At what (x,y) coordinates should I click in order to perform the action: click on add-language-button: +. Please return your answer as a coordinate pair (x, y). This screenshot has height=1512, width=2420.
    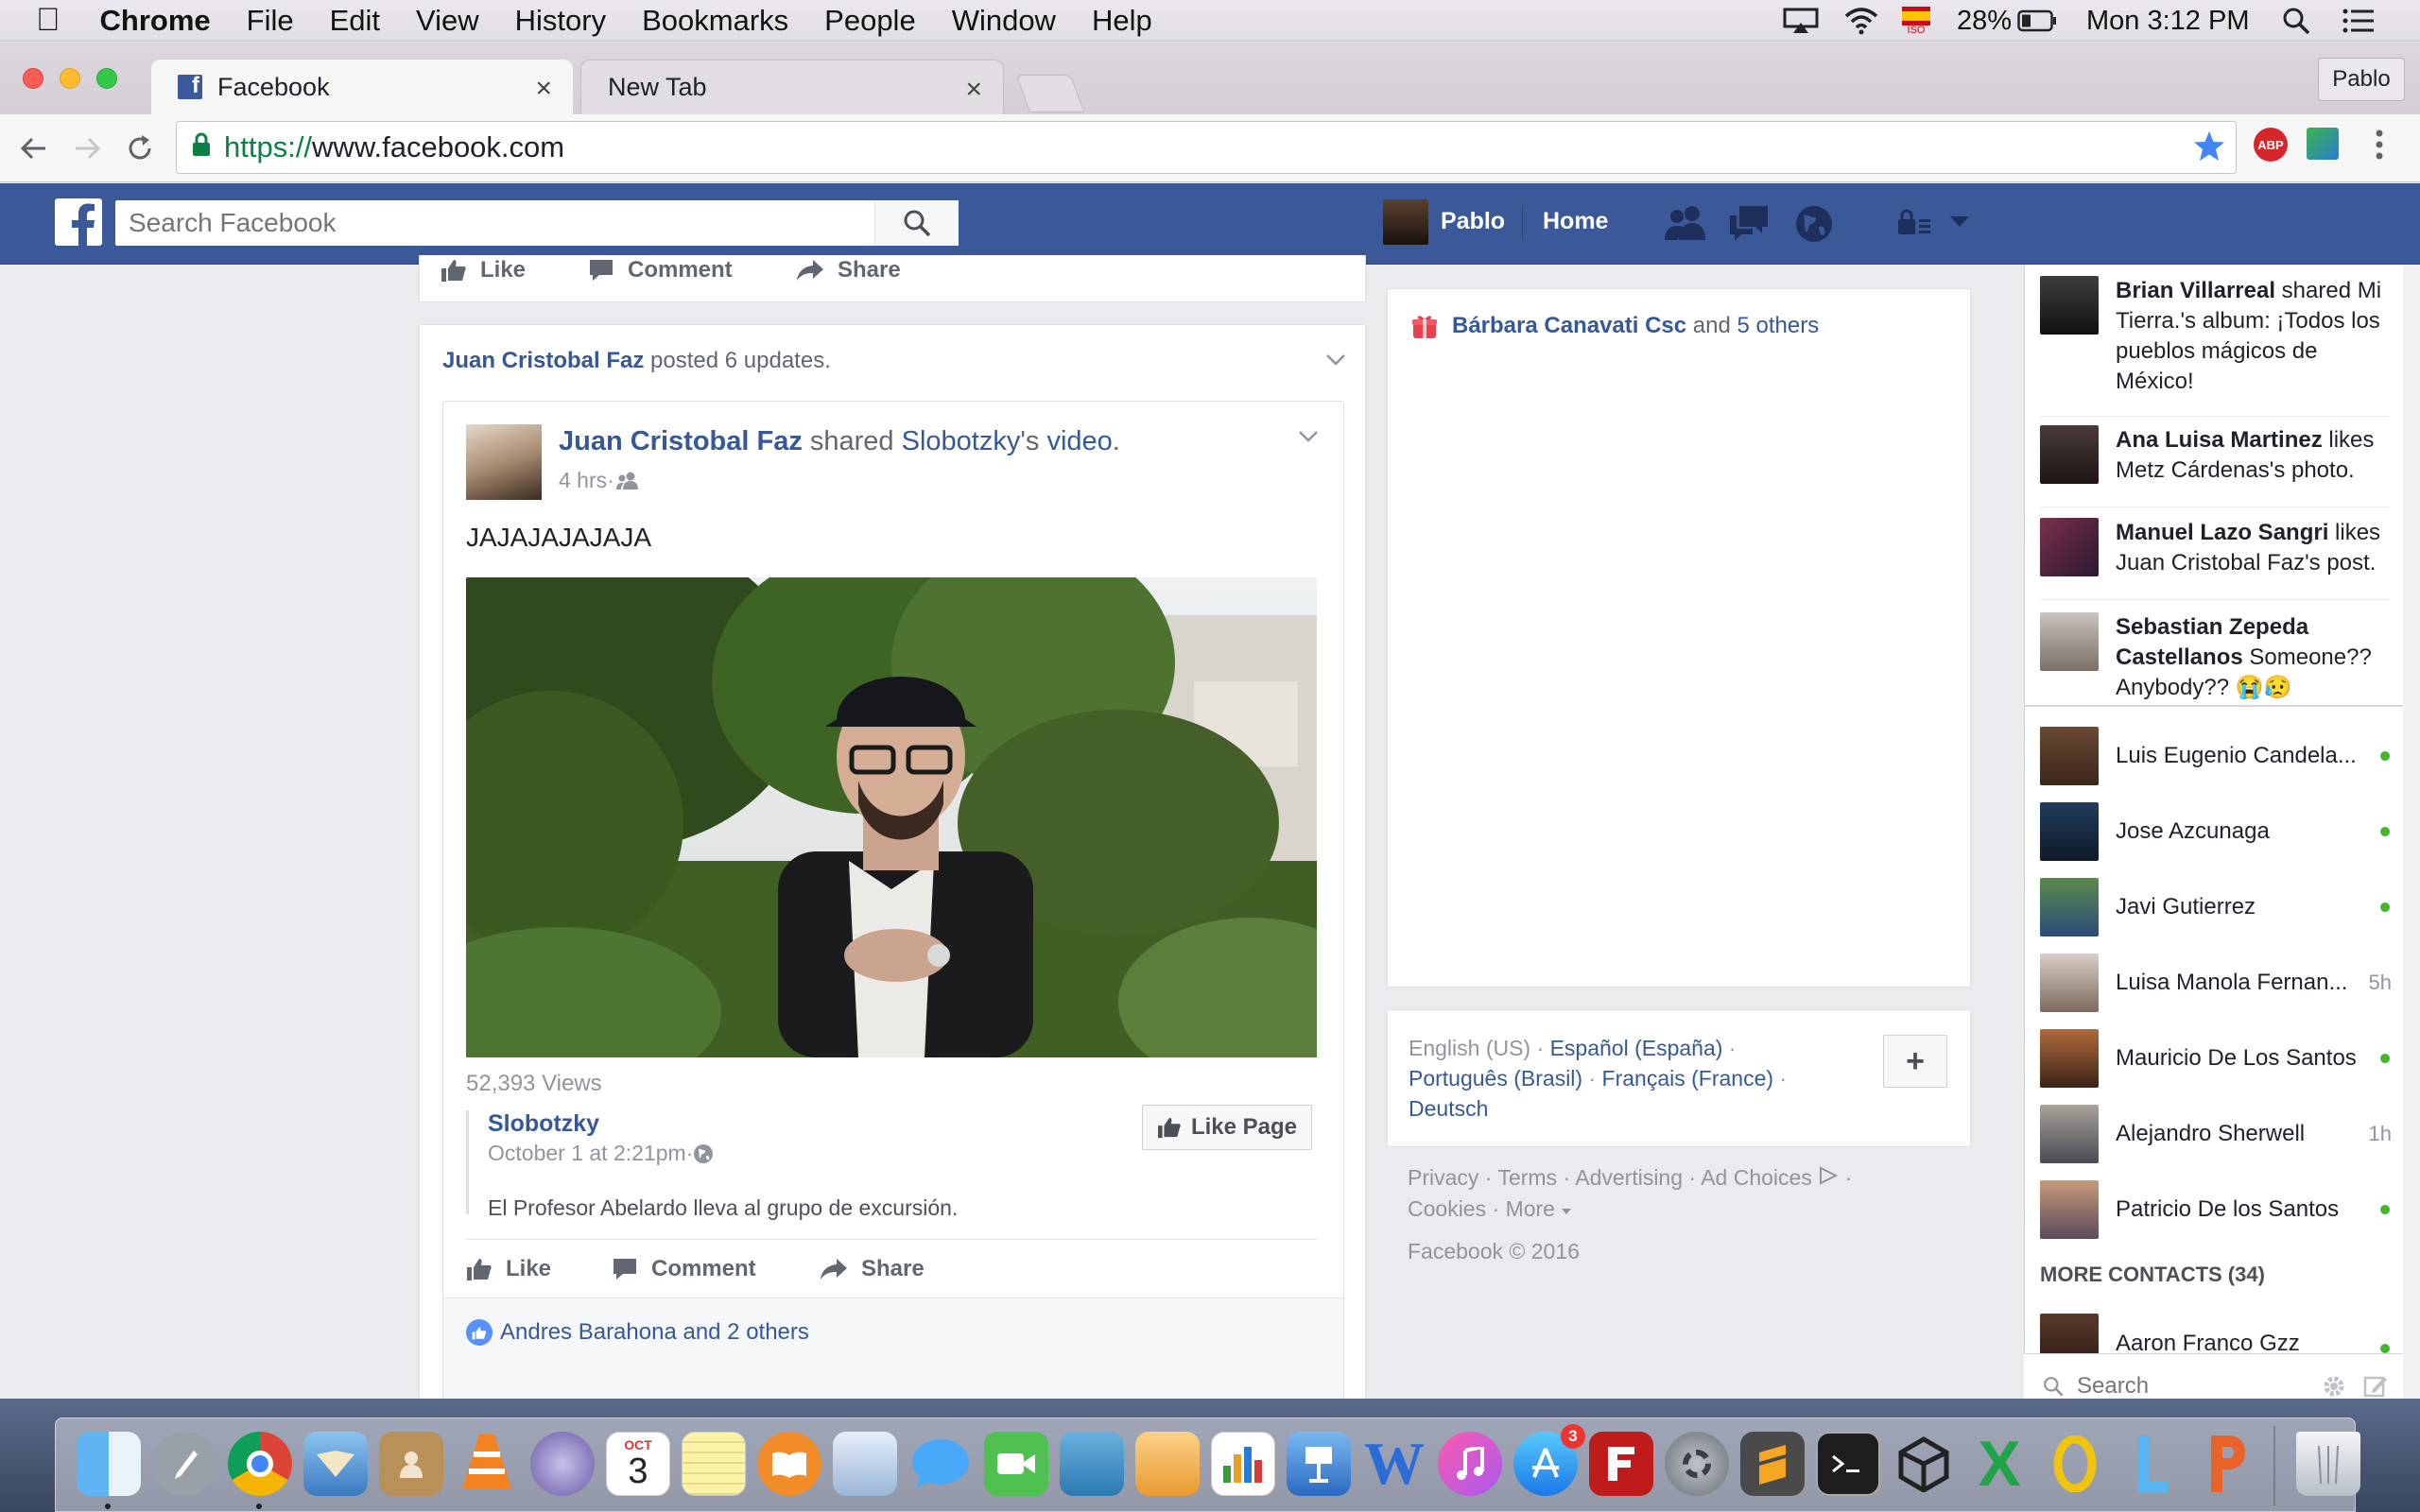
    Looking at the image, I should click on (1915, 1061).